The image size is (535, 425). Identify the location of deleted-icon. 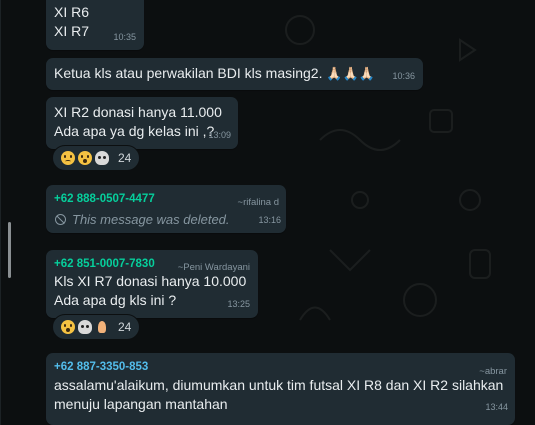
(60, 219).